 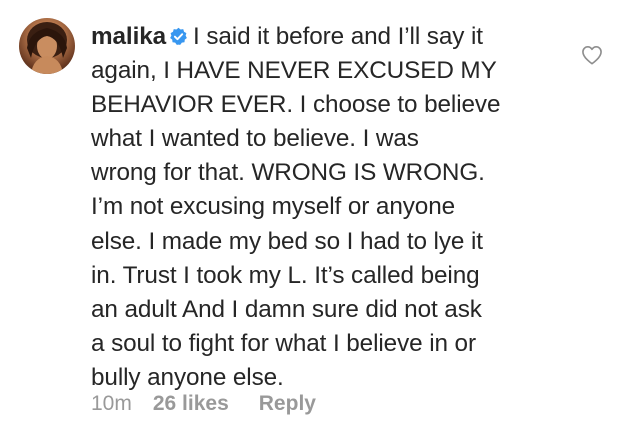 I want to click on comment-line: what I wanted to believe. I was, so click(x=255, y=139).